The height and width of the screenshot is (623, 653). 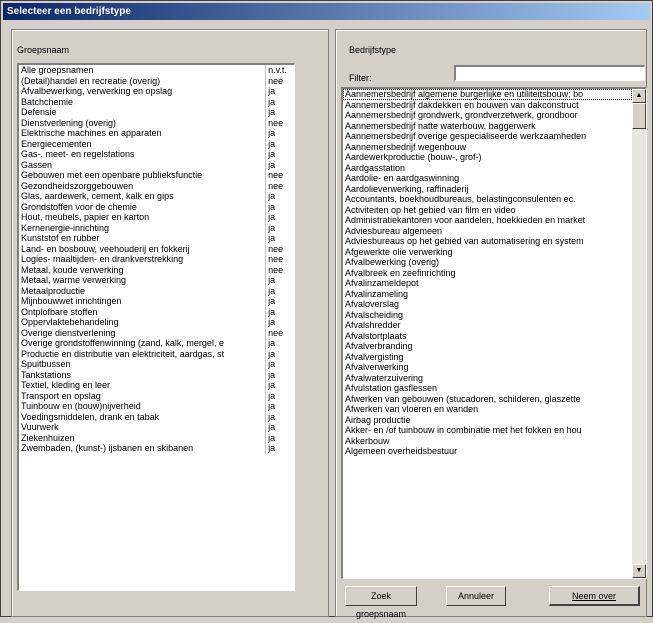 What do you see at coordinates (156, 80) in the screenshot?
I see `group-row: (Detail)handel en recreatie (overig) nee` at bounding box center [156, 80].